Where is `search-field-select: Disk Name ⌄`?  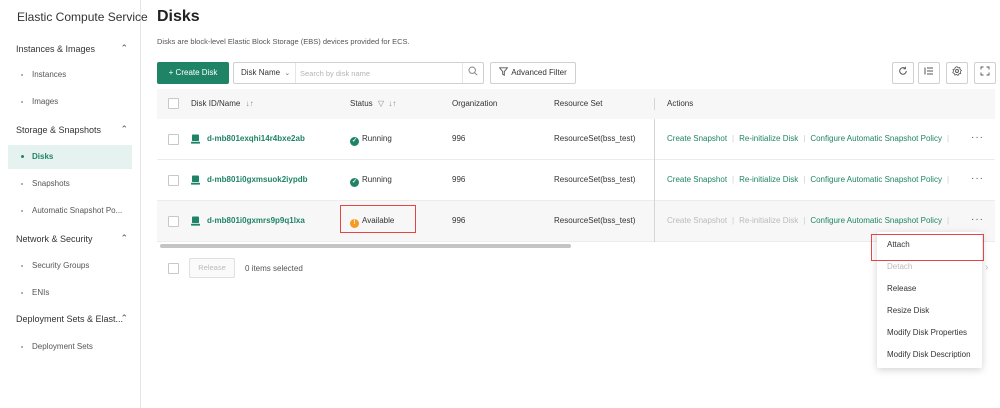 search-field-select: Disk Name ⌄ is located at coordinates (265, 73).